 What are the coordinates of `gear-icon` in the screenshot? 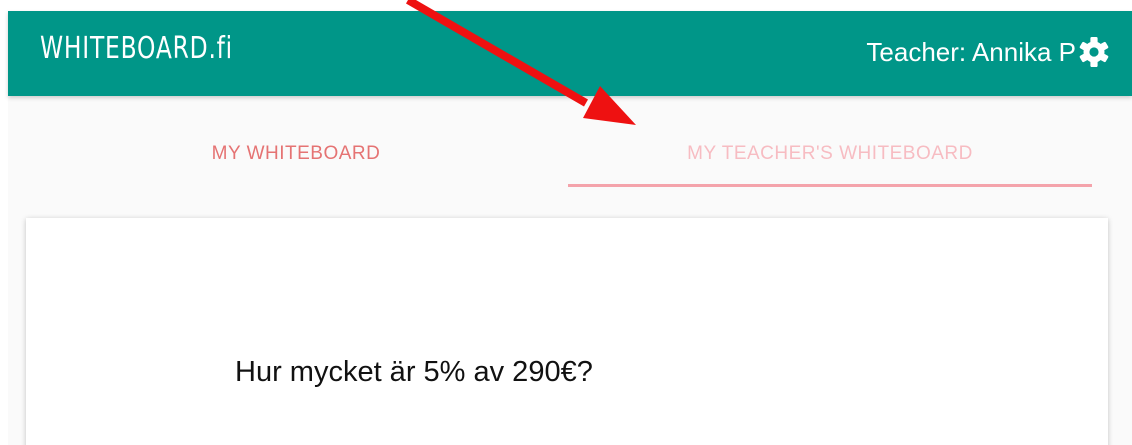 It's located at (1094, 52).